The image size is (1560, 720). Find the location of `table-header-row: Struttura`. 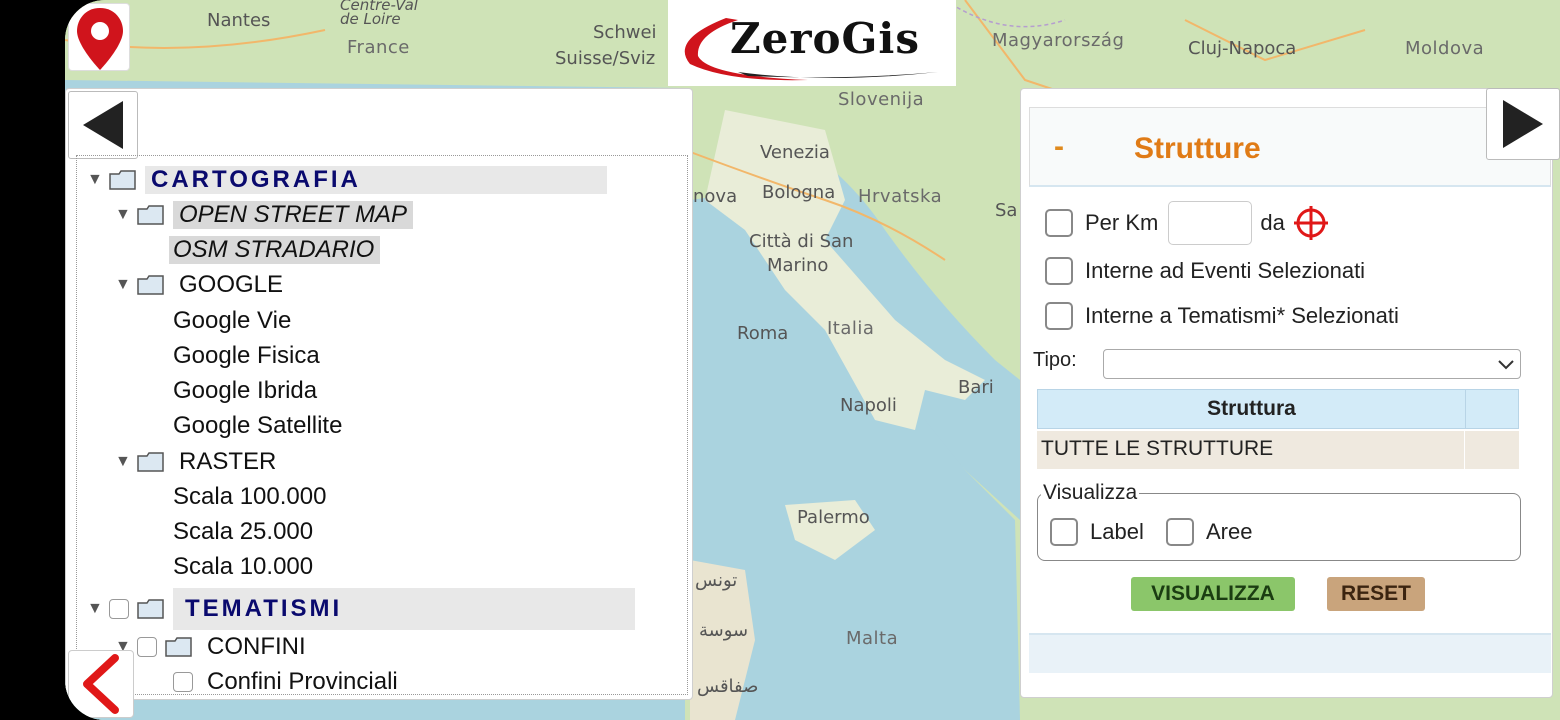

table-header-row: Struttura is located at coordinates (1278, 409).